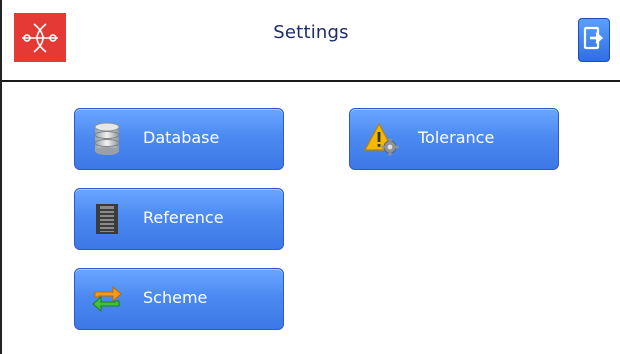 The height and width of the screenshot is (354, 620). I want to click on page-title: Settings, so click(311, 32).